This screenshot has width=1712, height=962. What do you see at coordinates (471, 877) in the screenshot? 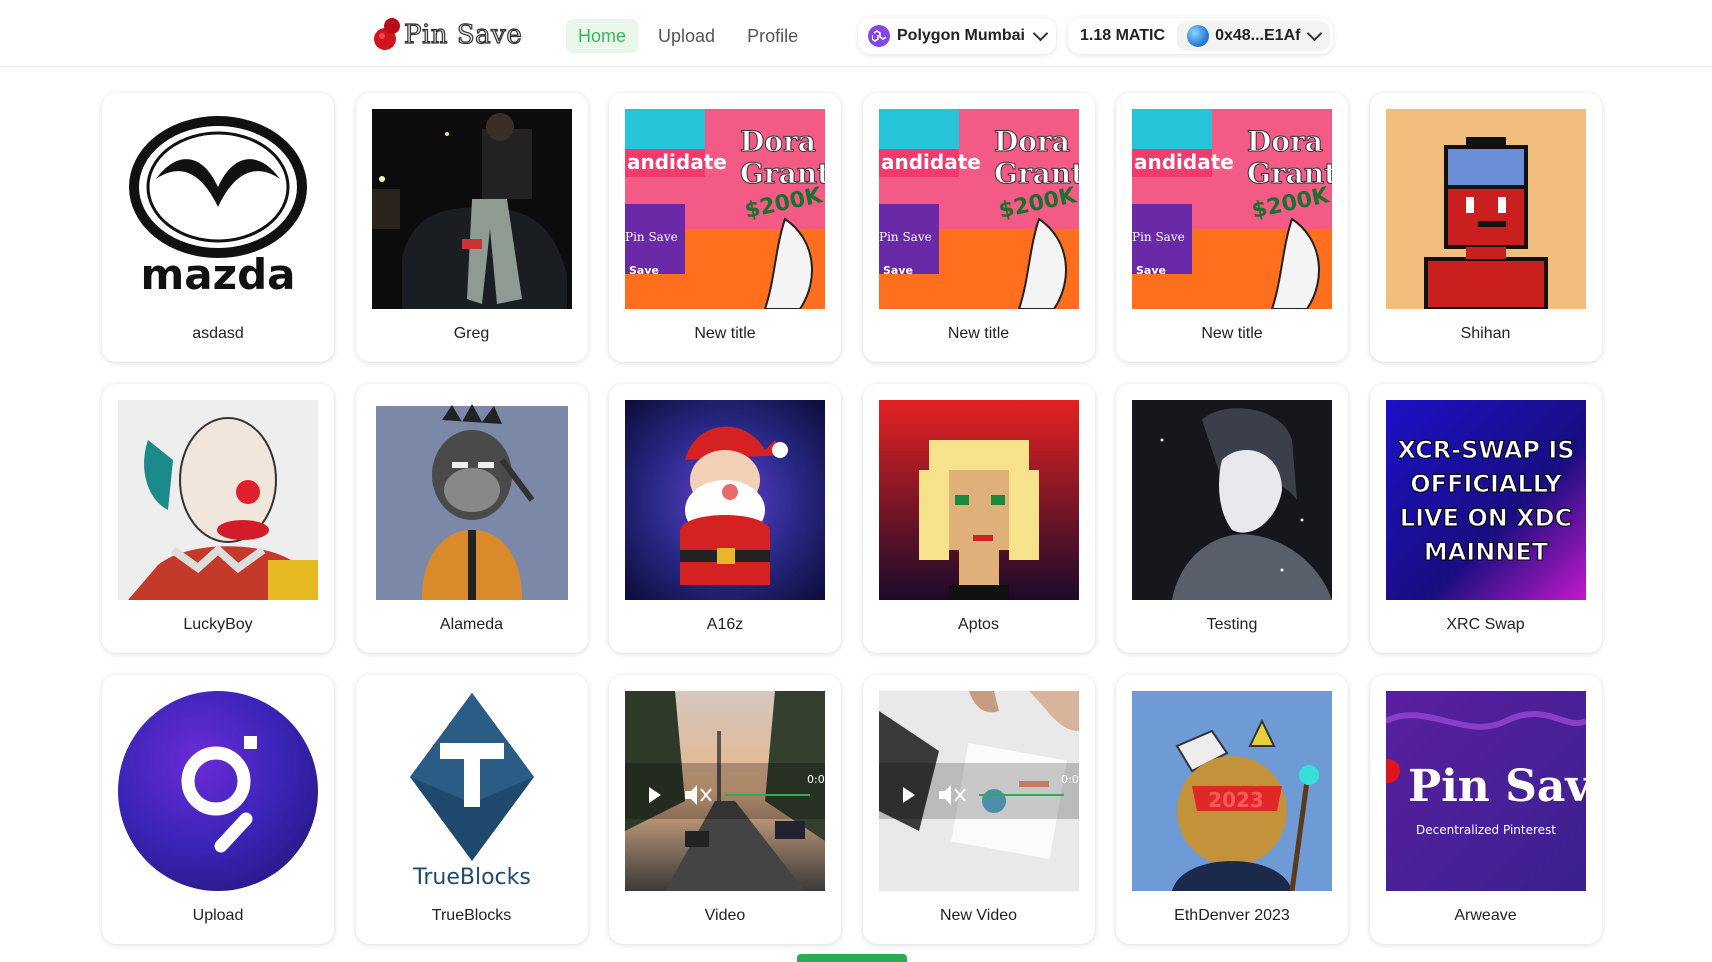
I see `svg-text: TrueBlocks` at bounding box center [471, 877].